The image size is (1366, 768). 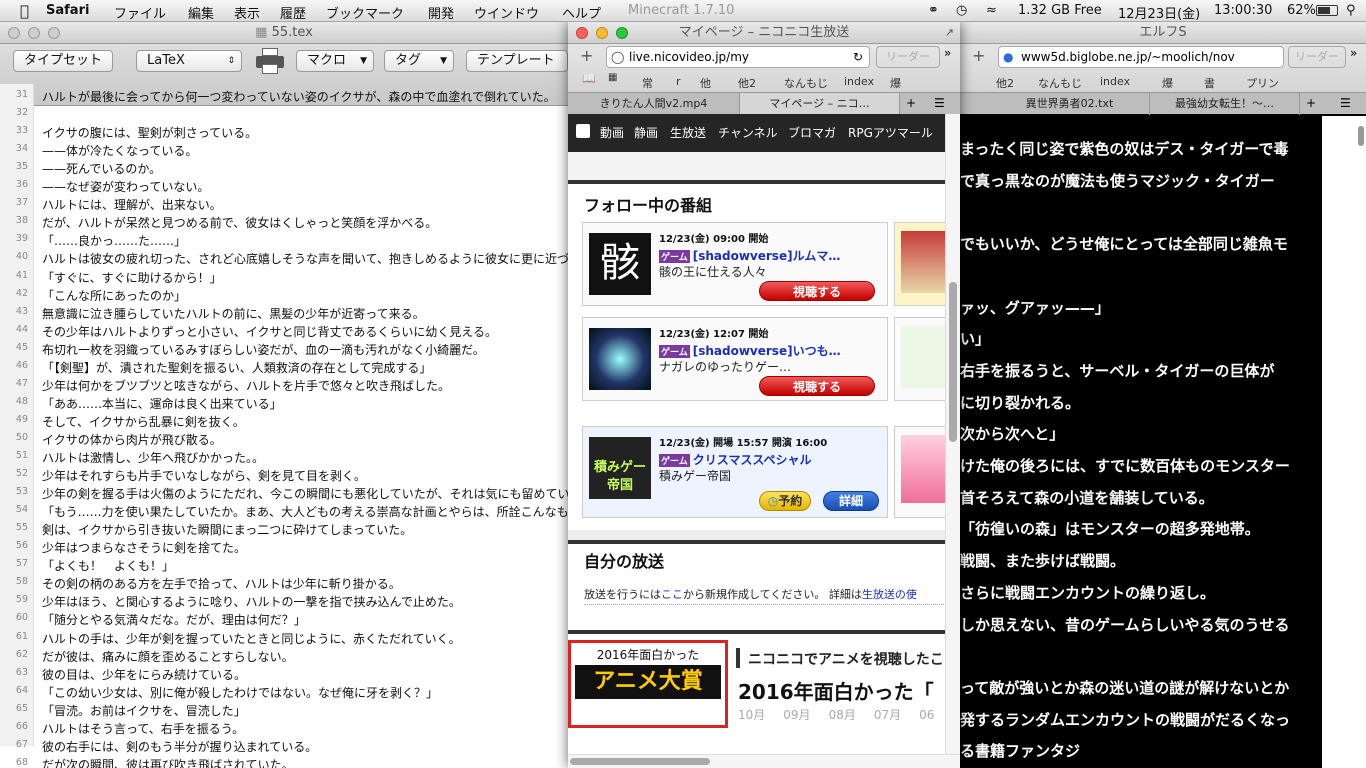 I want to click on tab-isekai-yuusha: 異世界勇者02.txt, so click(x=1070, y=104).